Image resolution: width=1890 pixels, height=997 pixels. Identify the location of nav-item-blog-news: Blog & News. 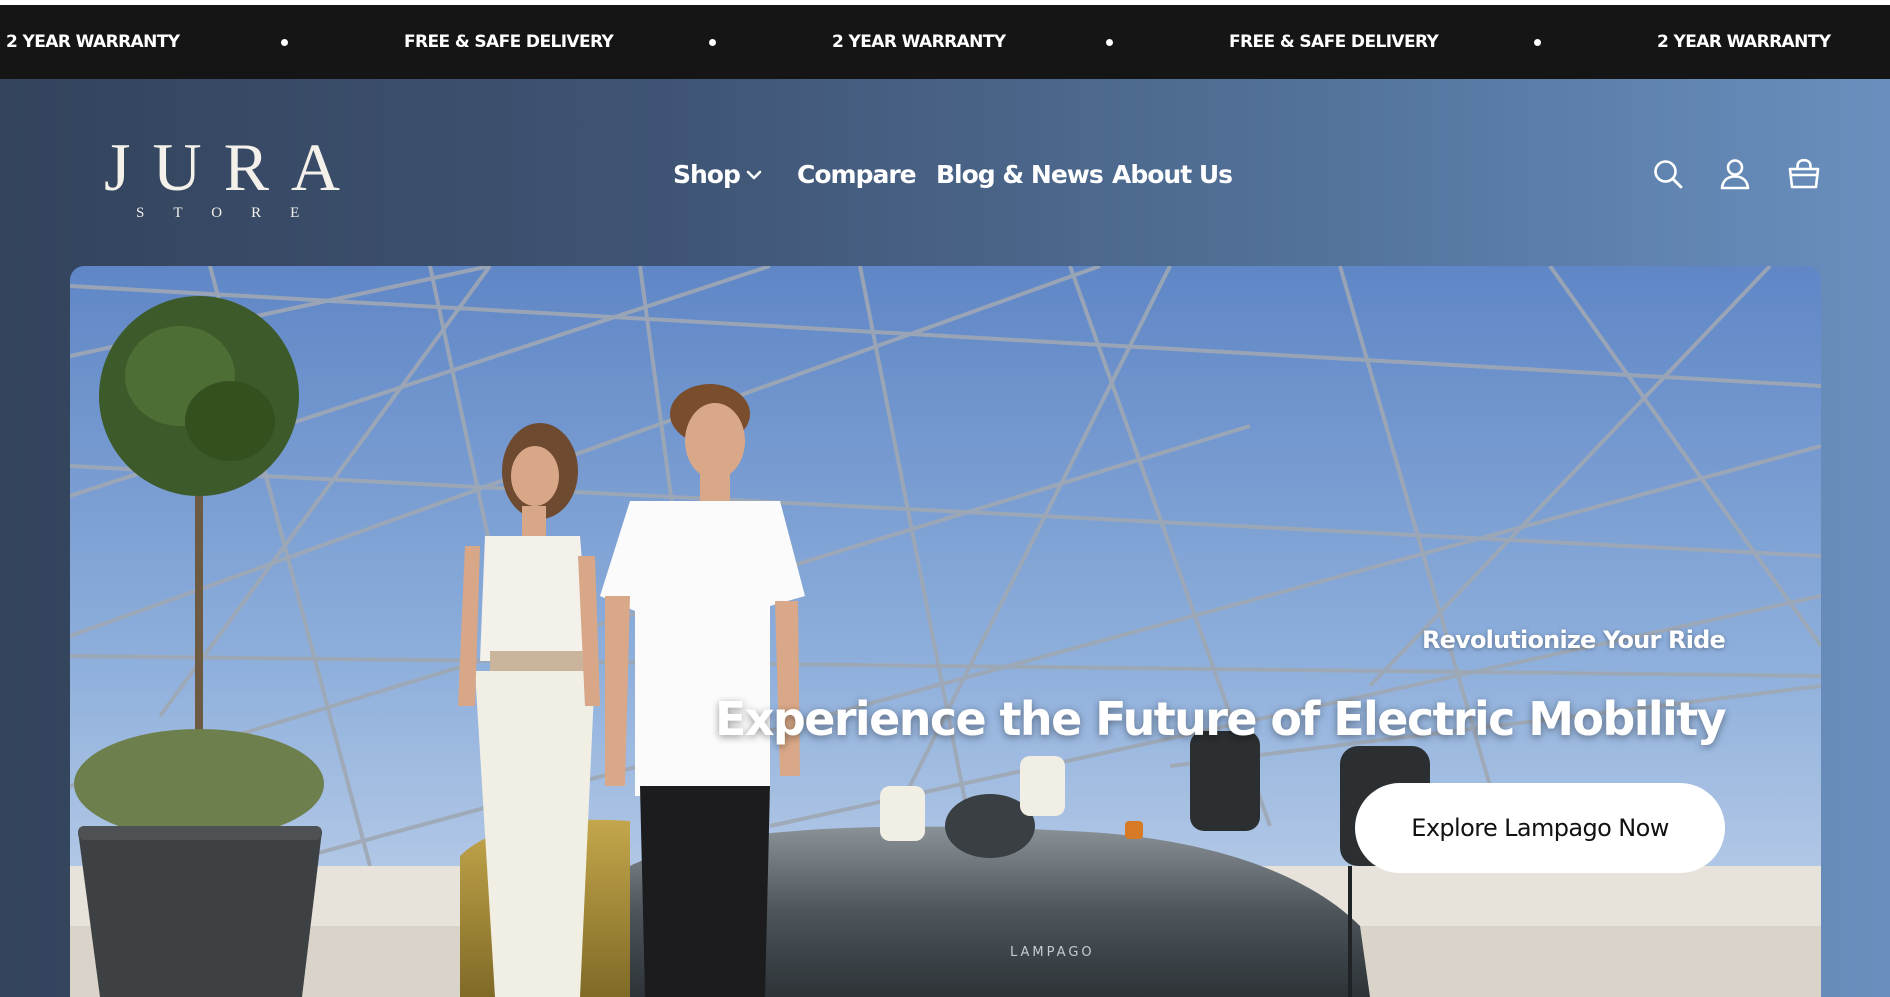
(1020, 175).